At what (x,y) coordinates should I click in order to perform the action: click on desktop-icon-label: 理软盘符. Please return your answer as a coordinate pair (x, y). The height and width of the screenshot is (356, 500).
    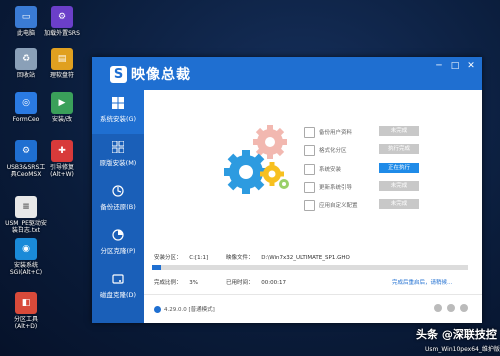
    Looking at the image, I should click on (61, 75).